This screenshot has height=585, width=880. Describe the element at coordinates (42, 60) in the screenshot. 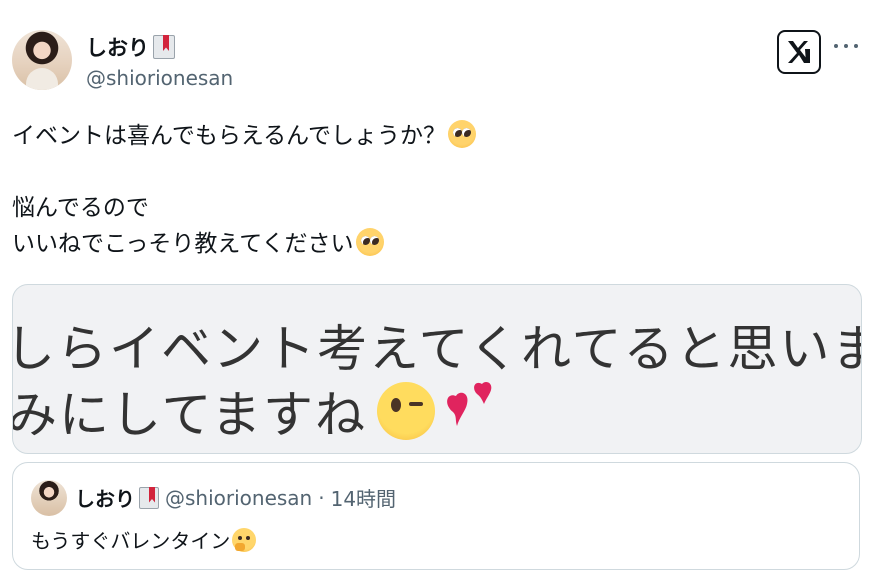

I see `author-avatar` at that location.